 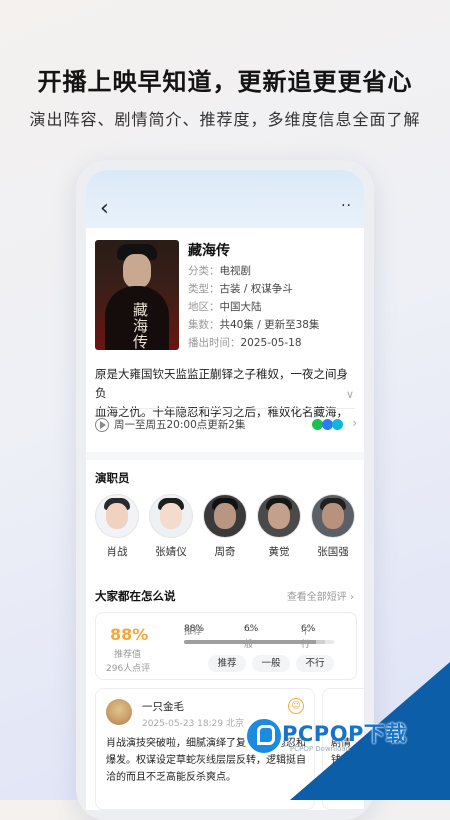 I want to click on recommend-stat: 推荐 88%, so click(x=194, y=630).